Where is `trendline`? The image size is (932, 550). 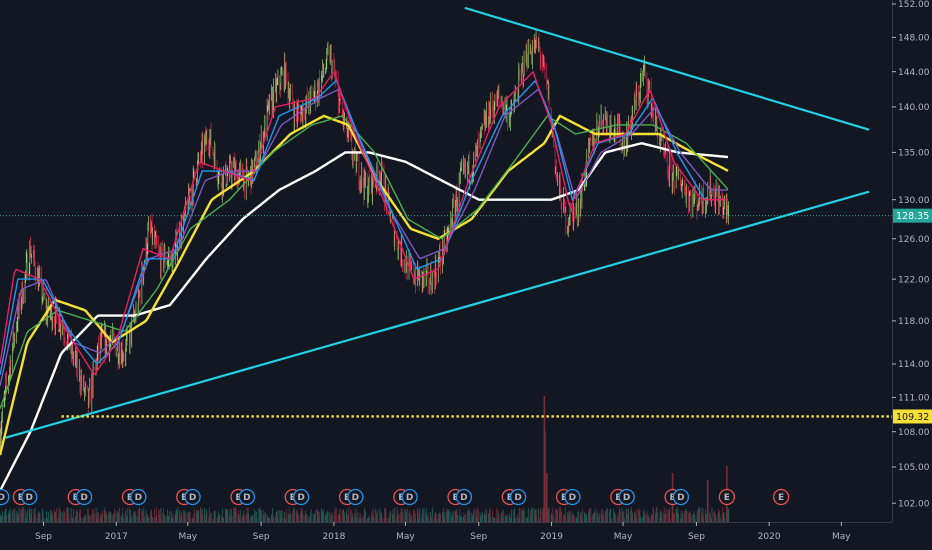 trendline is located at coordinates (667, 69).